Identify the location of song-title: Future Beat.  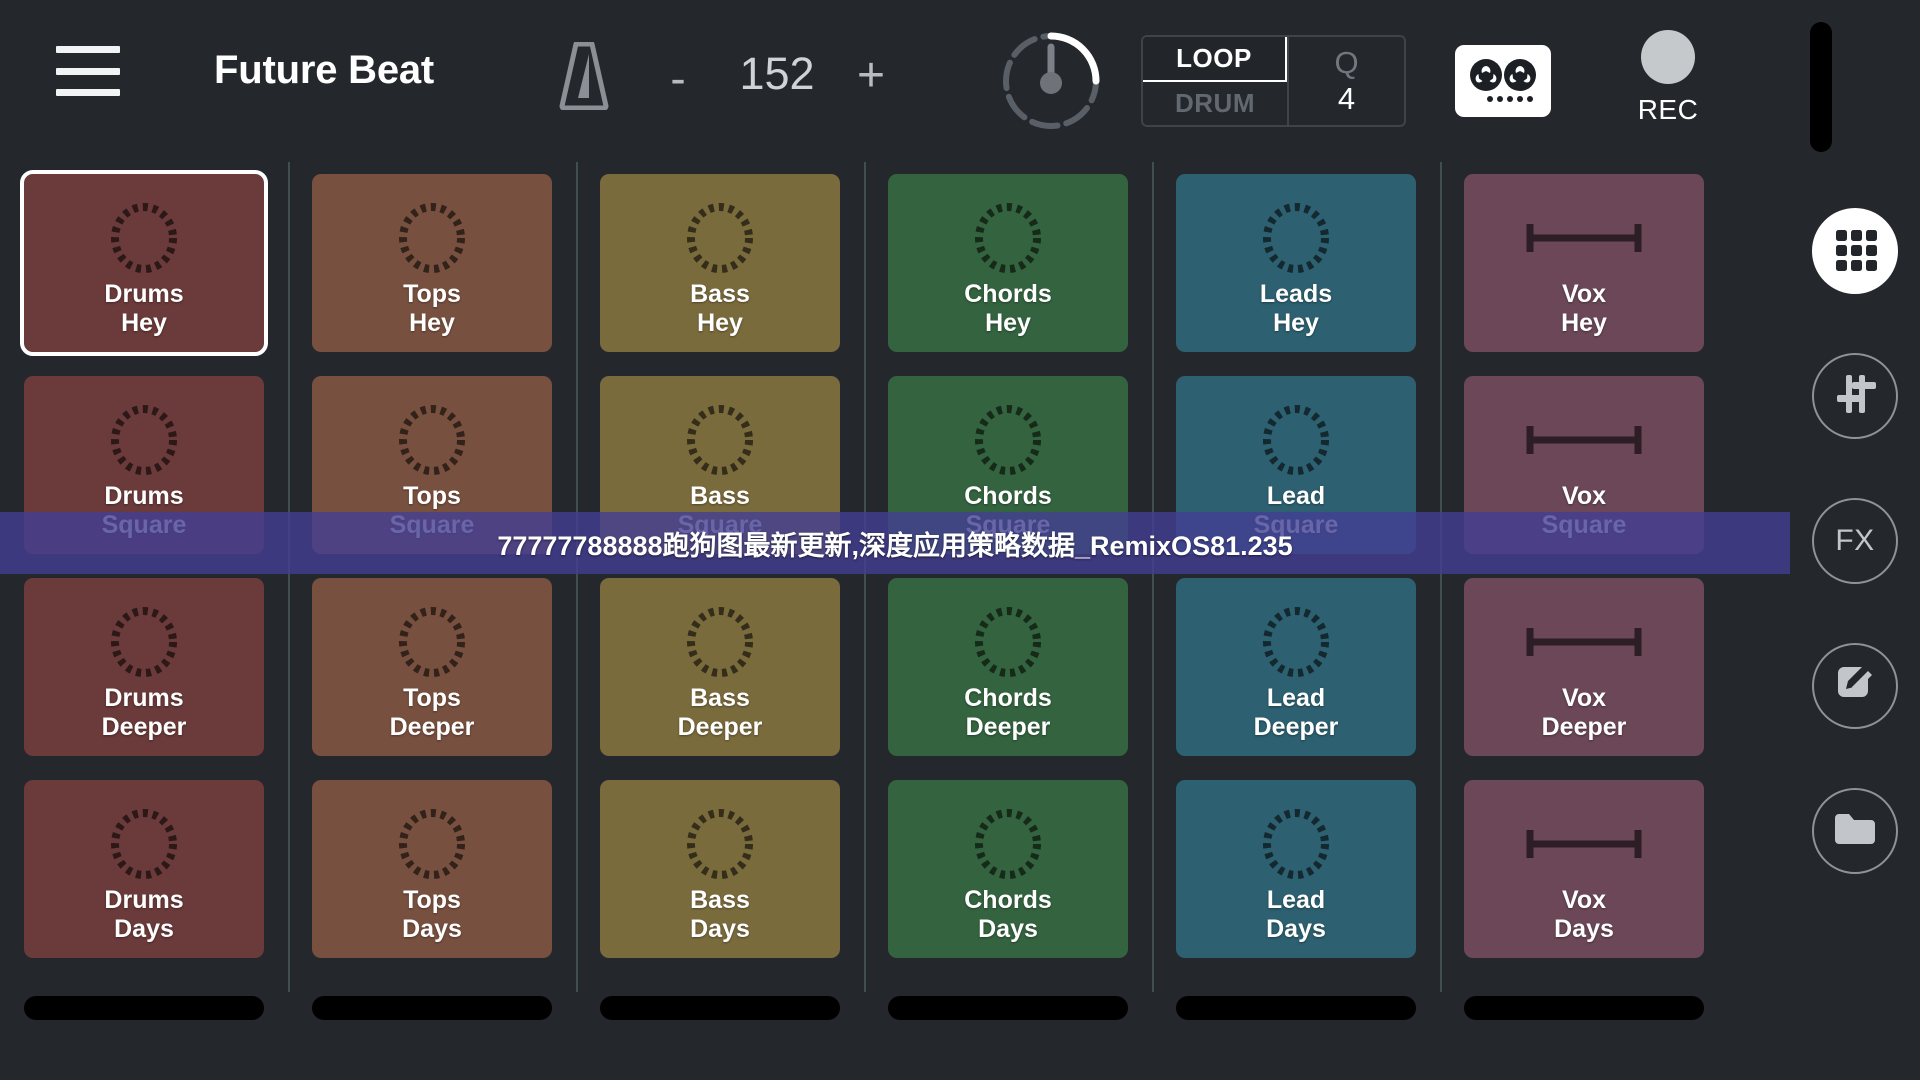
(324, 70).